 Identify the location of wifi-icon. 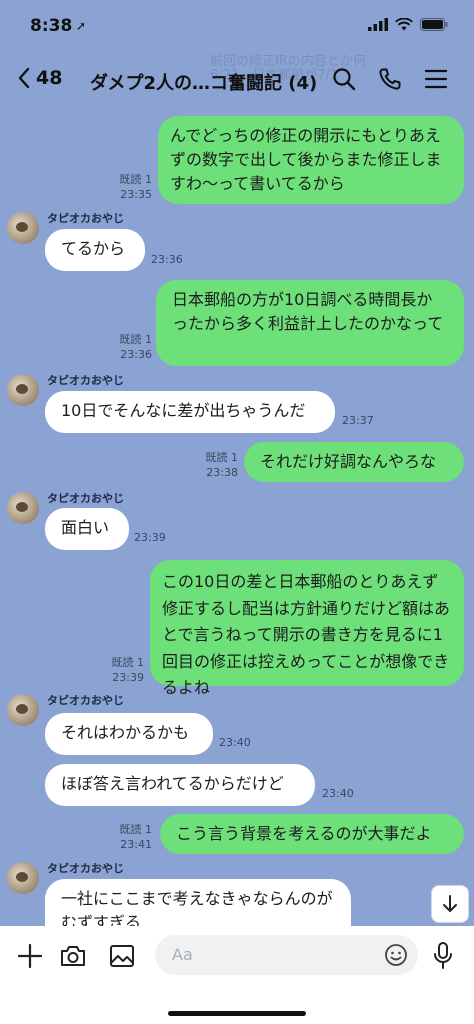
(404, 24).